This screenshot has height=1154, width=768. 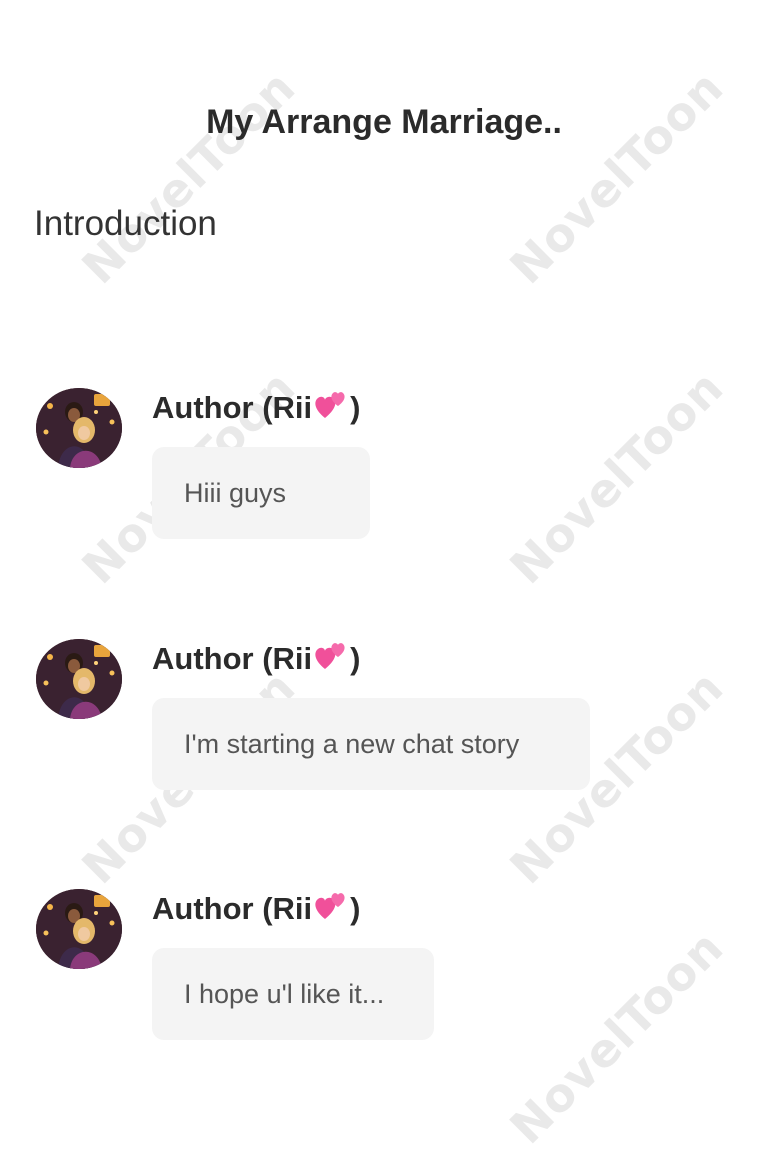 I want to click on message-bubble: I'm starting a new chat story, so click(x=371, y=744).